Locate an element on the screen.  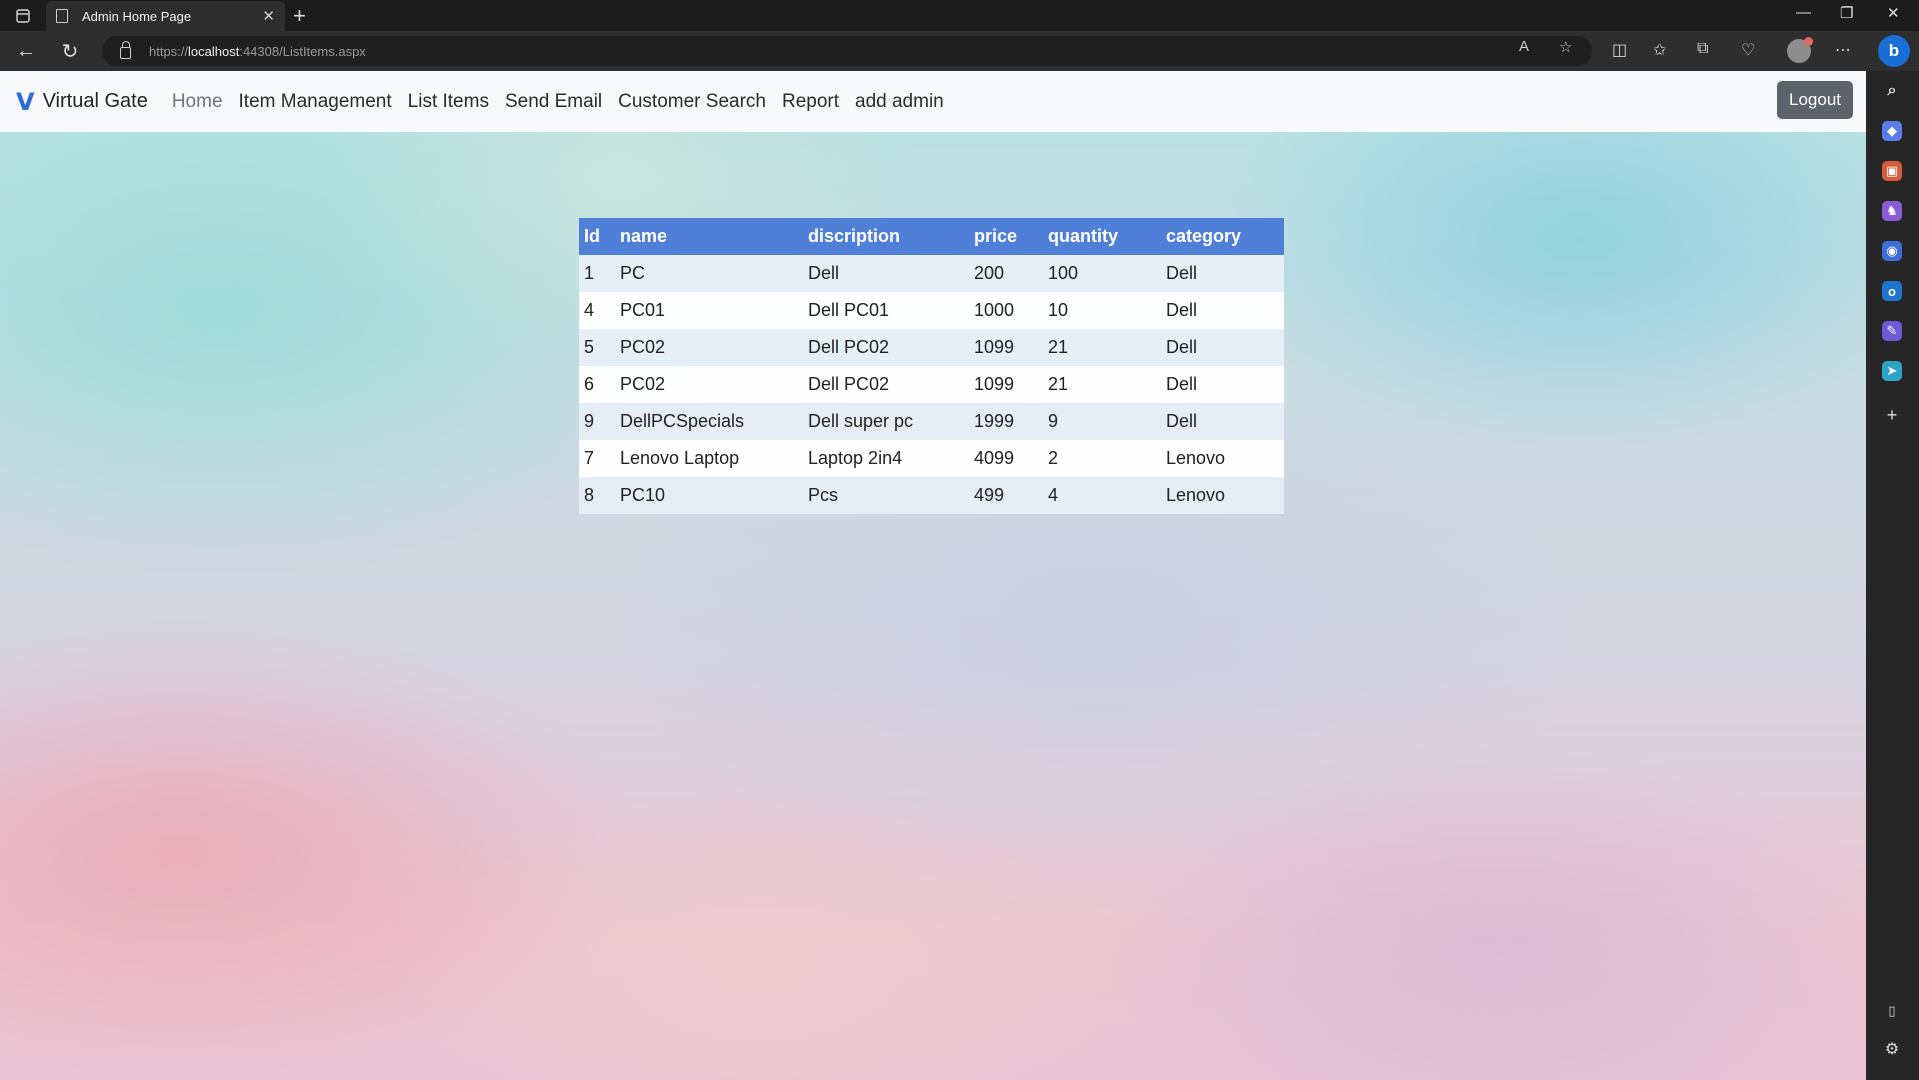
cell-id: 4 is located at coordinates (597, 310).